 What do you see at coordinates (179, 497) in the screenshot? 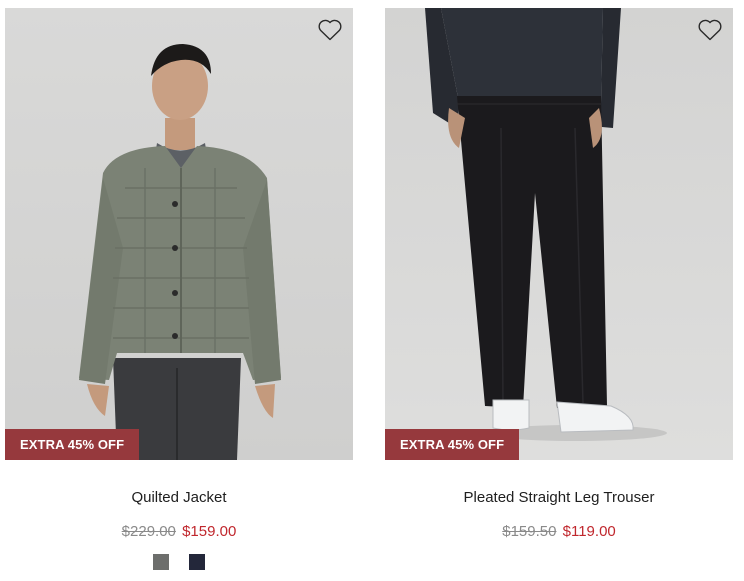
I see `product-name: Quilted Jacket` at bounding box center [179, 497].